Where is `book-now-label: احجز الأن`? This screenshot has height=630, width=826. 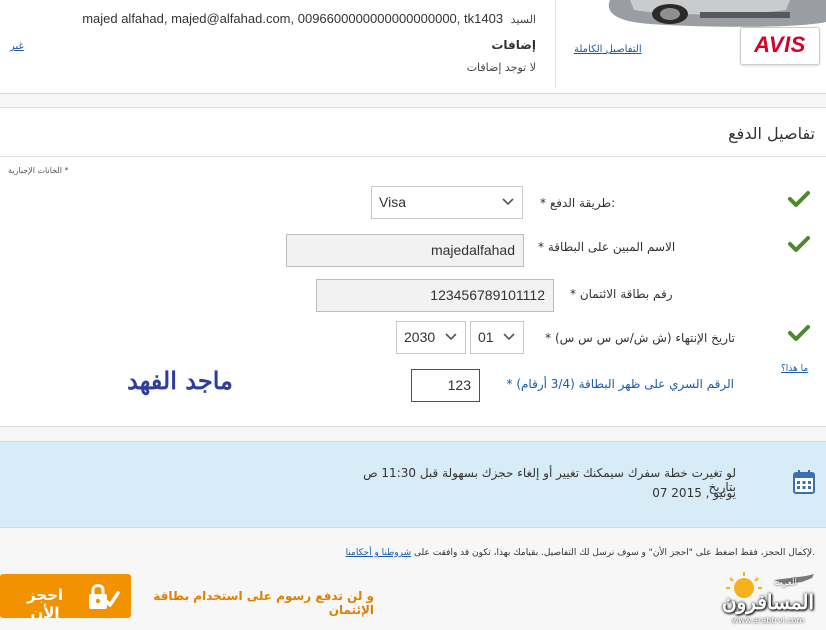
book-now-label: احجز الأن is located at coordinates (45, 604).